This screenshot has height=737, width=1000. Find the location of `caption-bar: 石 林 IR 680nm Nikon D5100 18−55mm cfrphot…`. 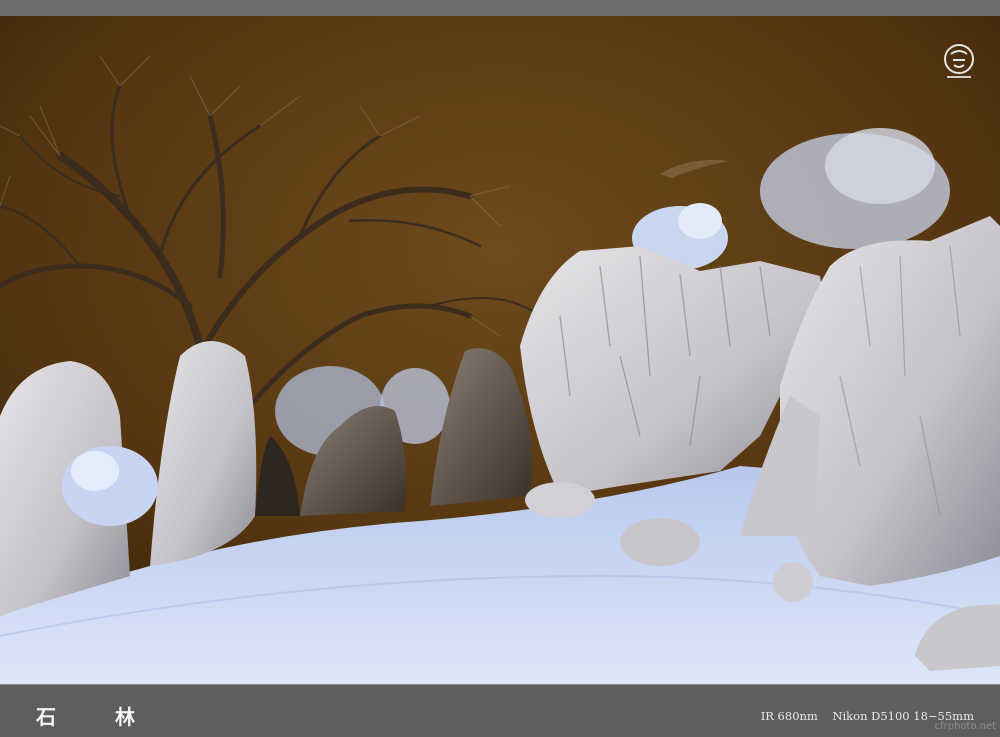

caption-bar: 石 林 IR 680nm Nikon D5100 18−55mm cfrphot… is located at coordinates (500, 710).